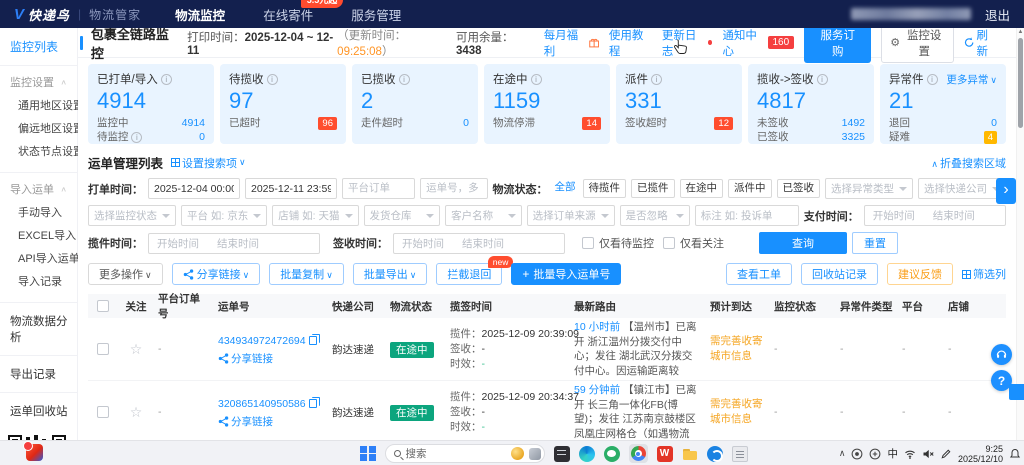 This screenshot has height=465, width=1024. I want to click on status-filter-delivering: 派件中, so click(750, 188).